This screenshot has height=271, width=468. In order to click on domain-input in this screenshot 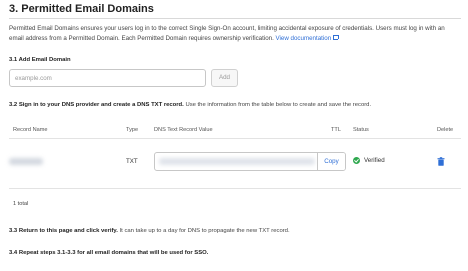, I will do `click(107, 78)`.